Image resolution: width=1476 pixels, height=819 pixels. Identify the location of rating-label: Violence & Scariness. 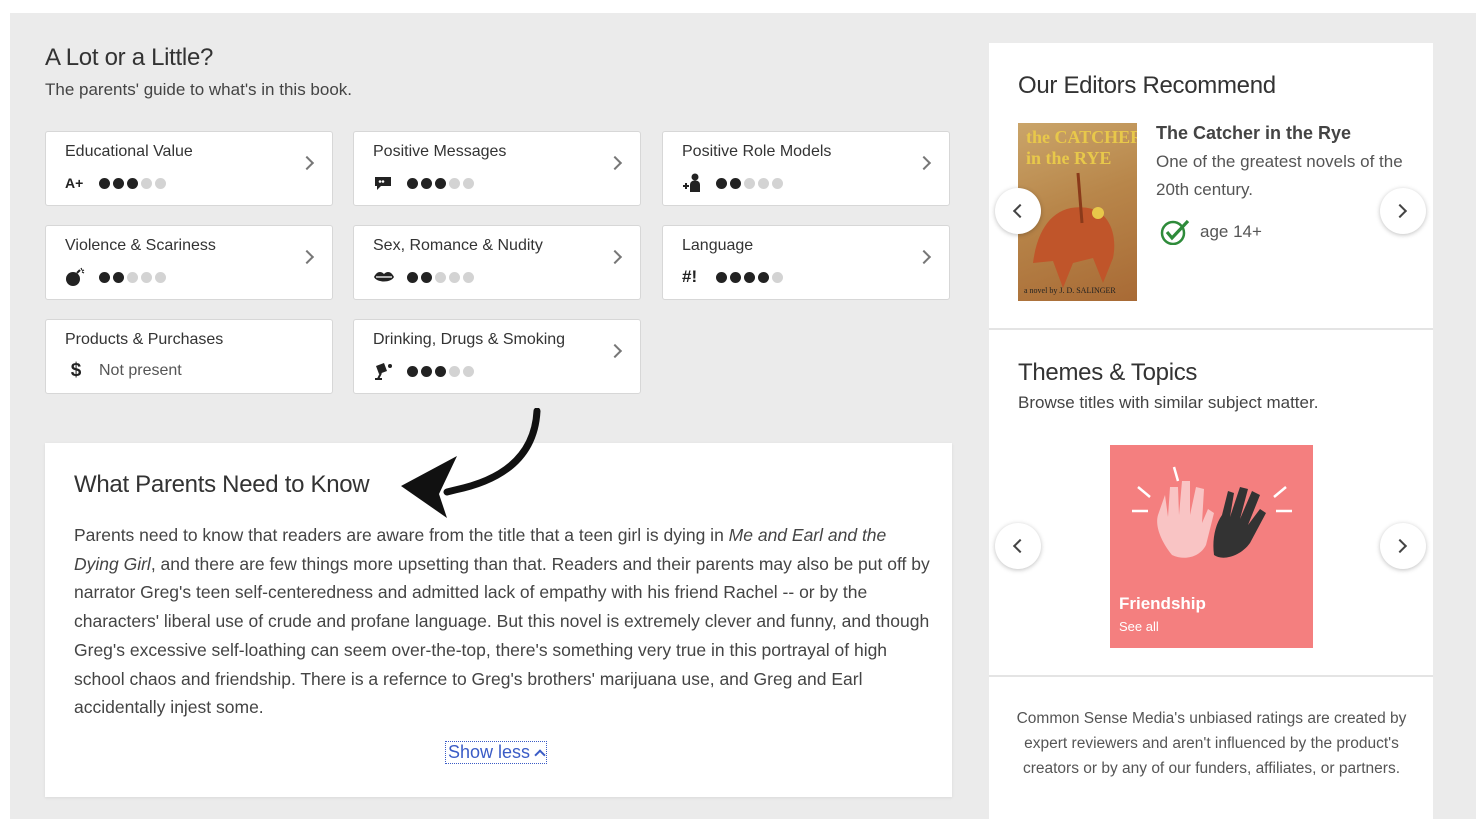
(140, 245).